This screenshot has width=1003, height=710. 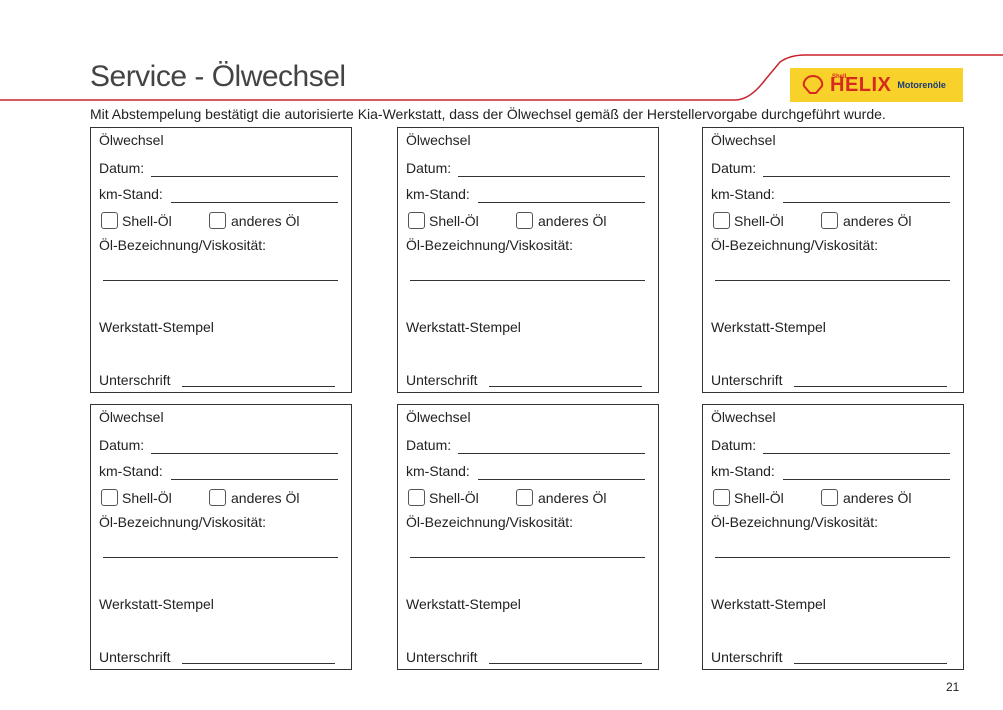 What do you see at coordinates (218, 76) in the screenshot?
I see `page-title: Service - Ölwechsel` at bounding box center [218, 76].